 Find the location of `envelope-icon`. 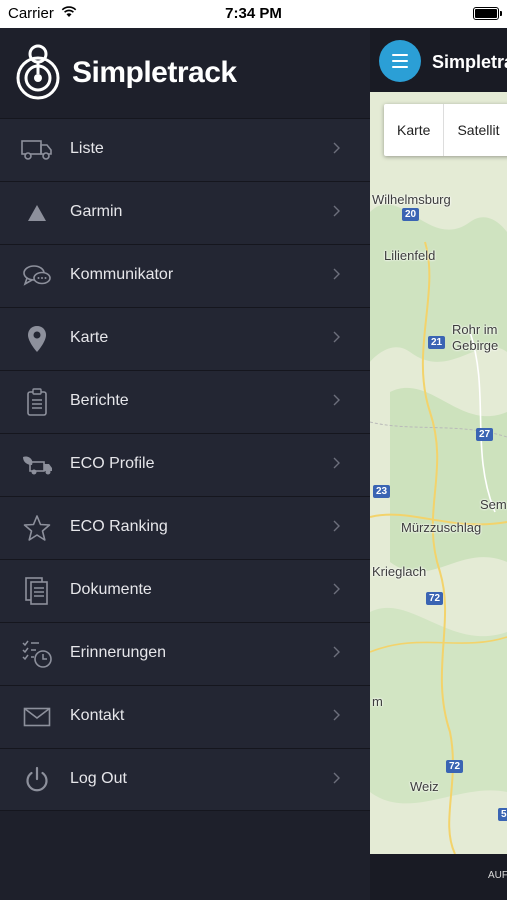

envelope-icon is located at coordinates (37, 717).